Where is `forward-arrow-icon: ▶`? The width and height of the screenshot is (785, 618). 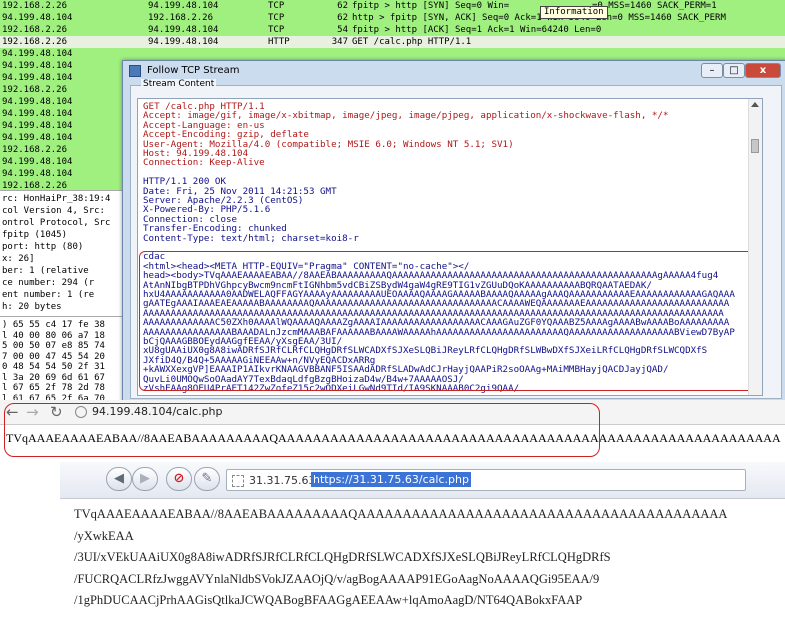
forward-arrow-icon: ▶ is located at coordinates (145, 479).